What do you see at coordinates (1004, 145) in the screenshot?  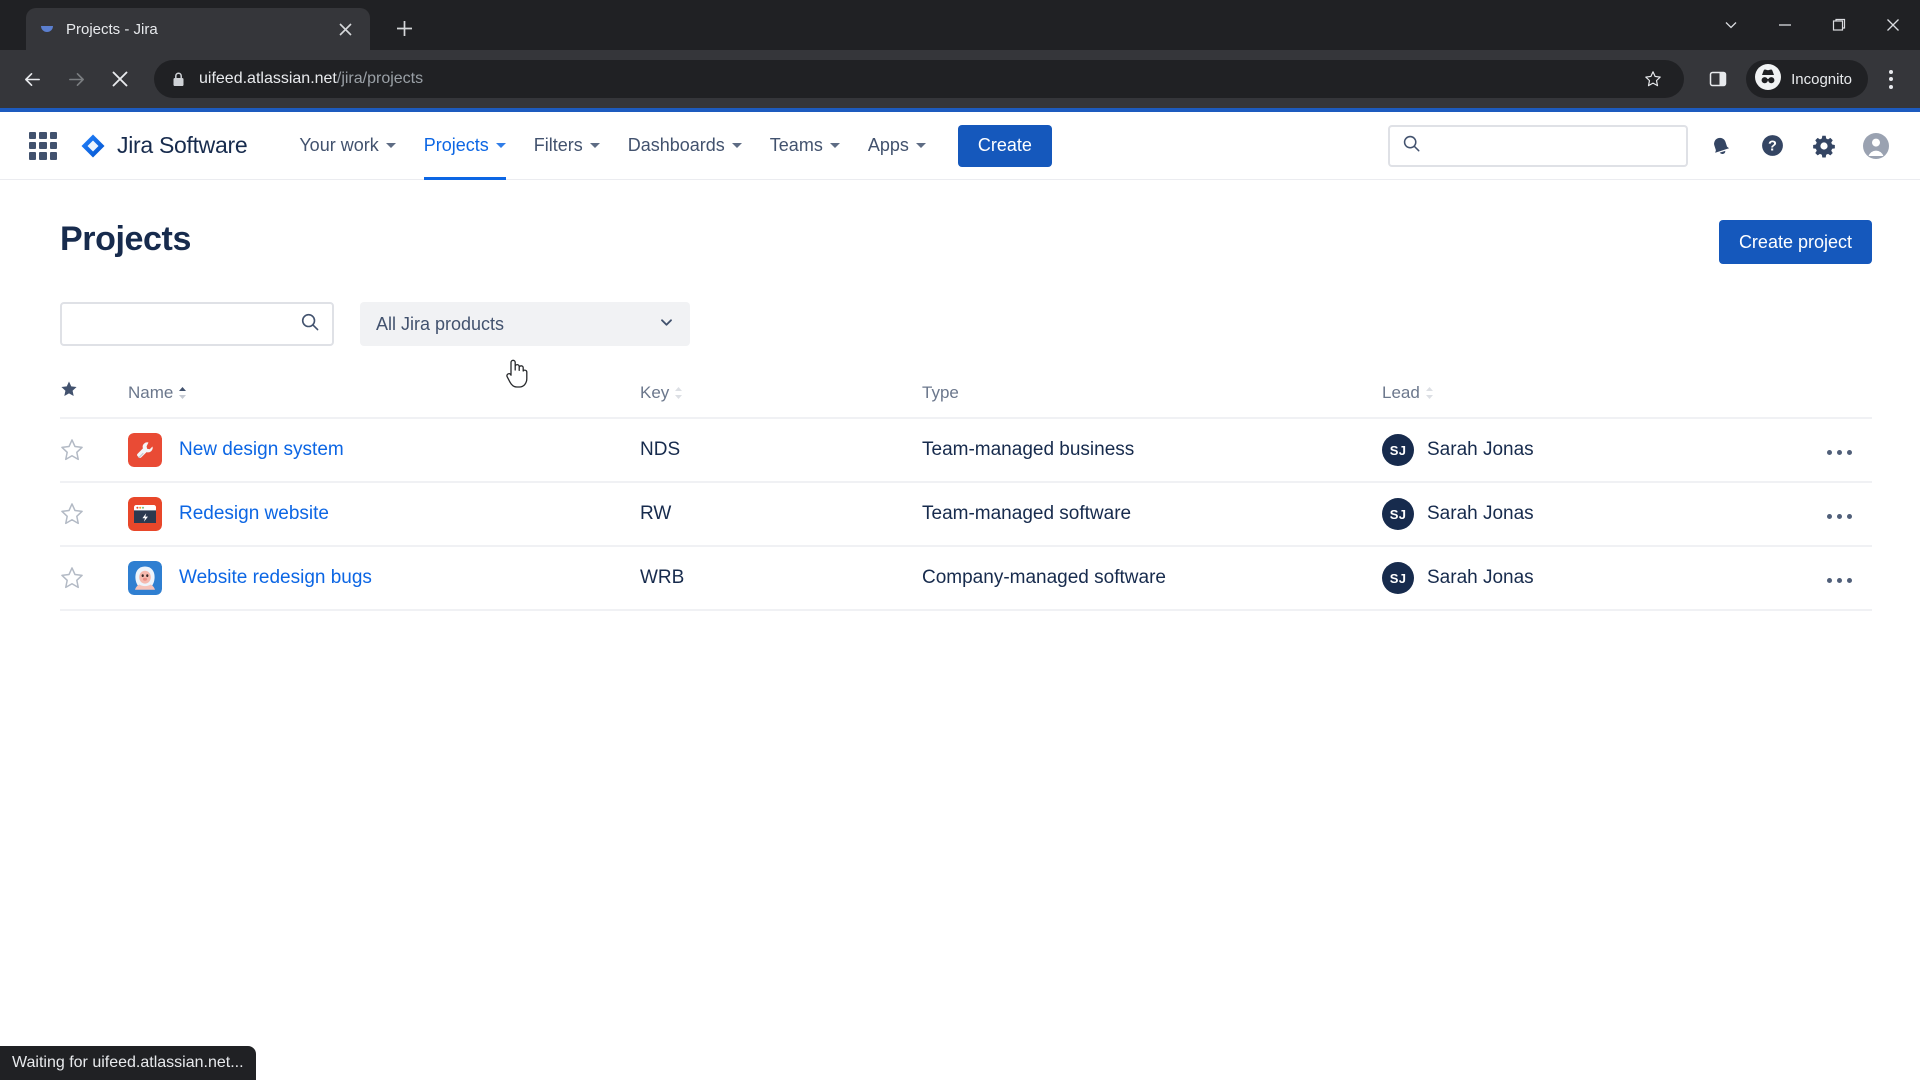 I see `create-button: Create` at bounding box center [1004, 145].